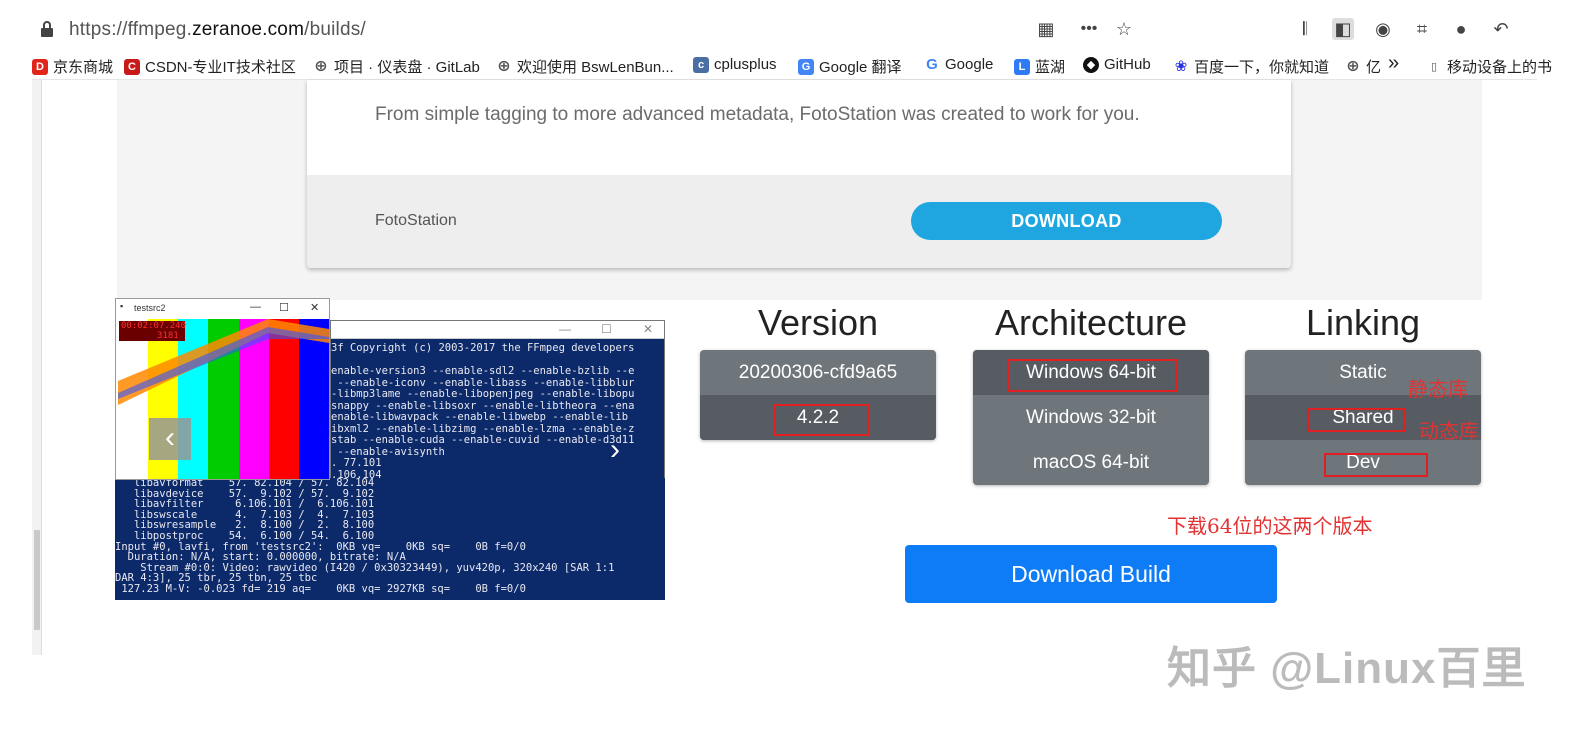 The width and height of the screenshot is (1593, 737). What do you see at coordinates (1422, 29) in the screenshot?
I see `crop-icon: ⌗` at bounding box center [1422, 29].